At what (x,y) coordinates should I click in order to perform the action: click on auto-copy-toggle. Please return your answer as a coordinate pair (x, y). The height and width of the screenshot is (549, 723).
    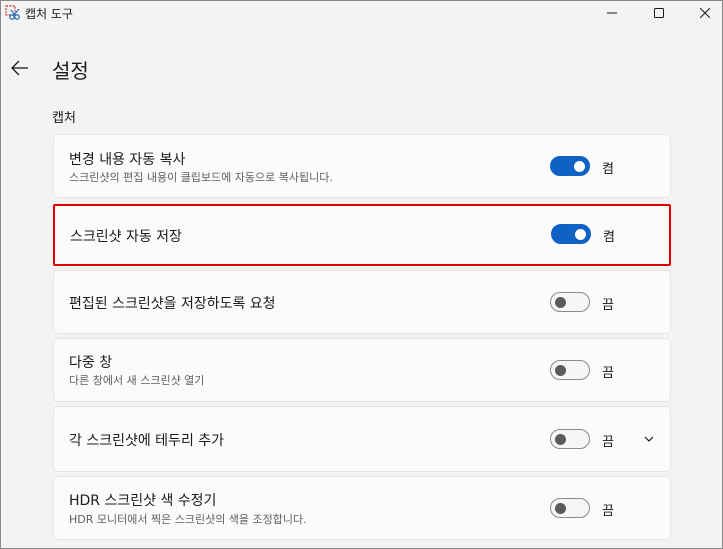
    Looking at the image, I should click on (570, 166).